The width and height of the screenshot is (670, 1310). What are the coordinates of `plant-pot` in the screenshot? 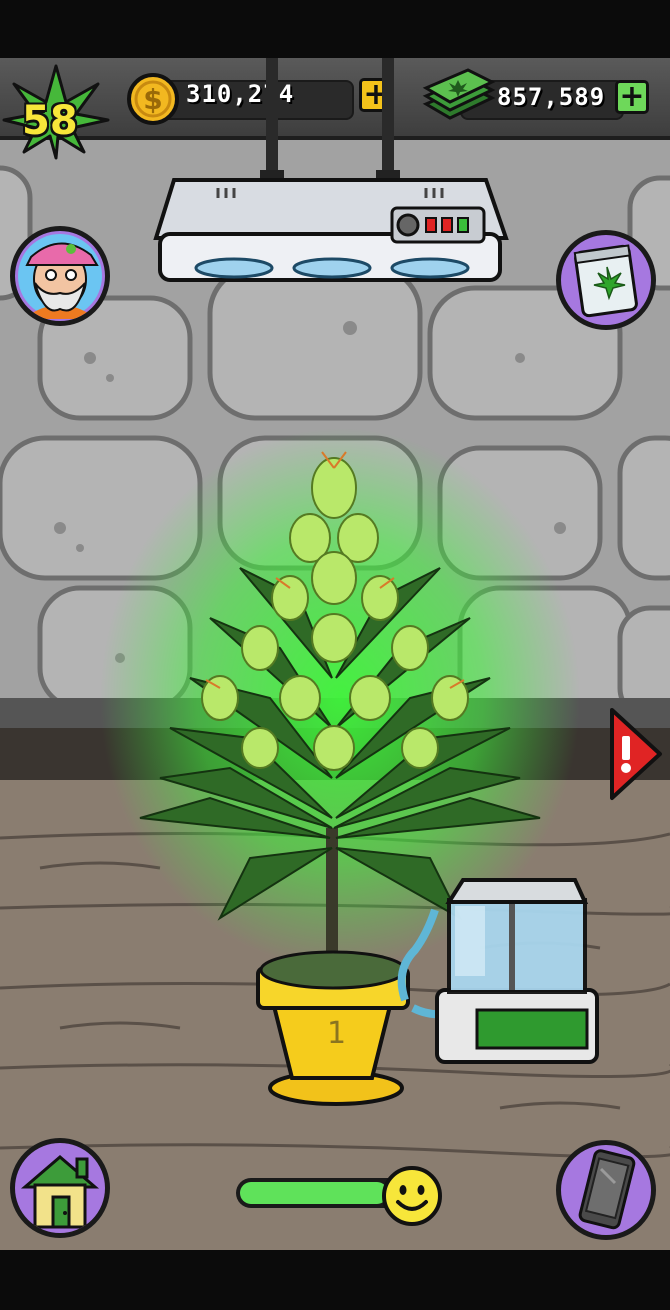 It's located at (332, 1008).